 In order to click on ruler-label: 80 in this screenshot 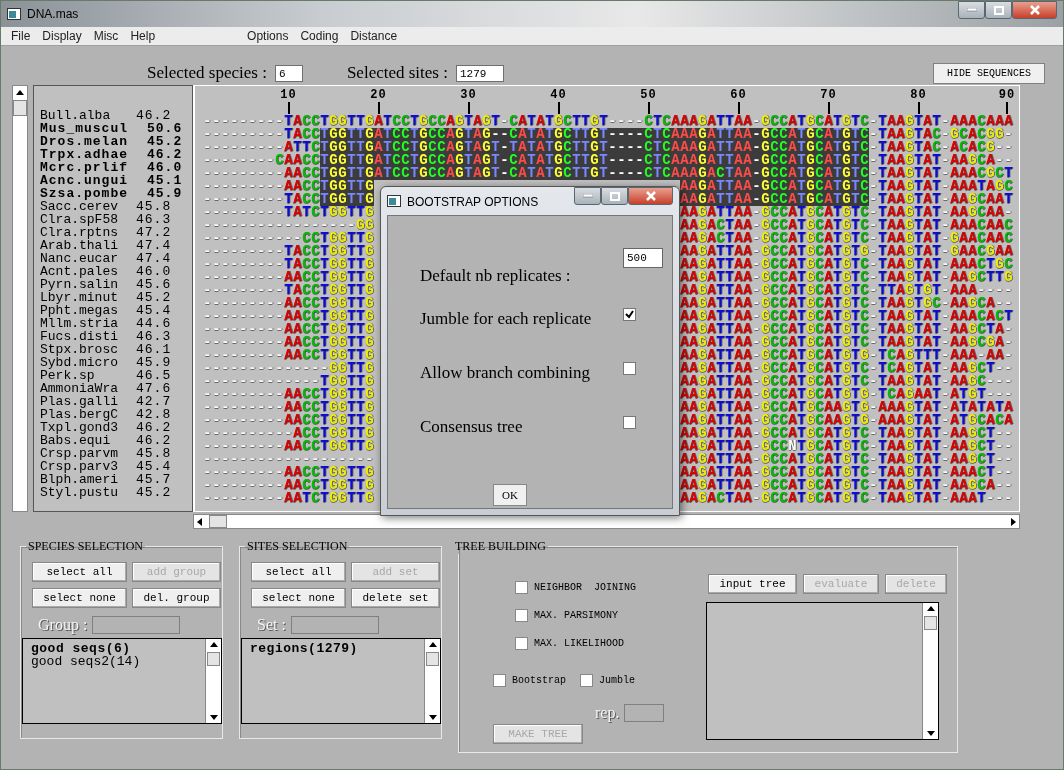, I will do `click(918, 95)`.